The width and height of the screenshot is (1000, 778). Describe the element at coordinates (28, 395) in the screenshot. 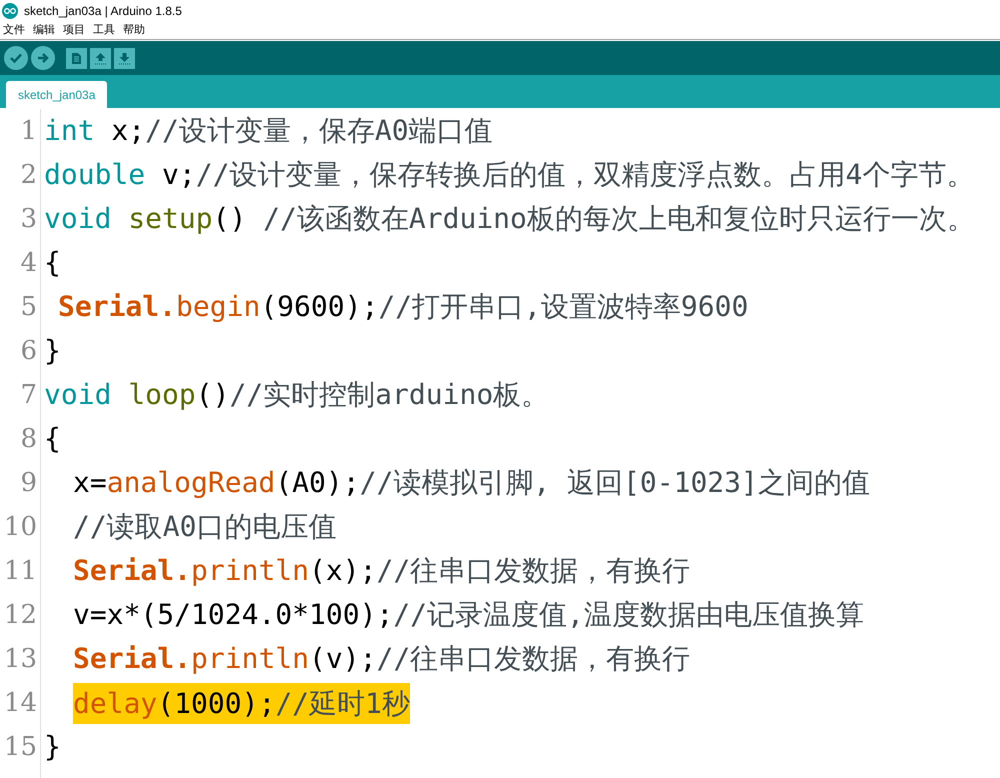

I see `line-number: 7` at that location.